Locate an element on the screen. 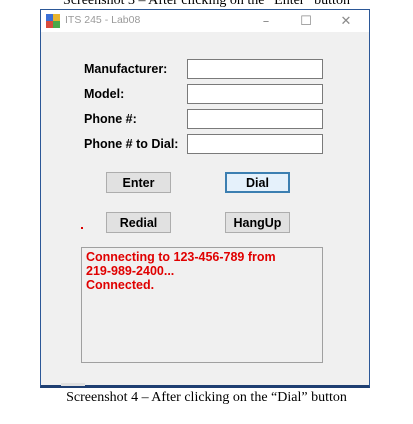  phone-label: Phone #: is located at coordinates (110, 119).